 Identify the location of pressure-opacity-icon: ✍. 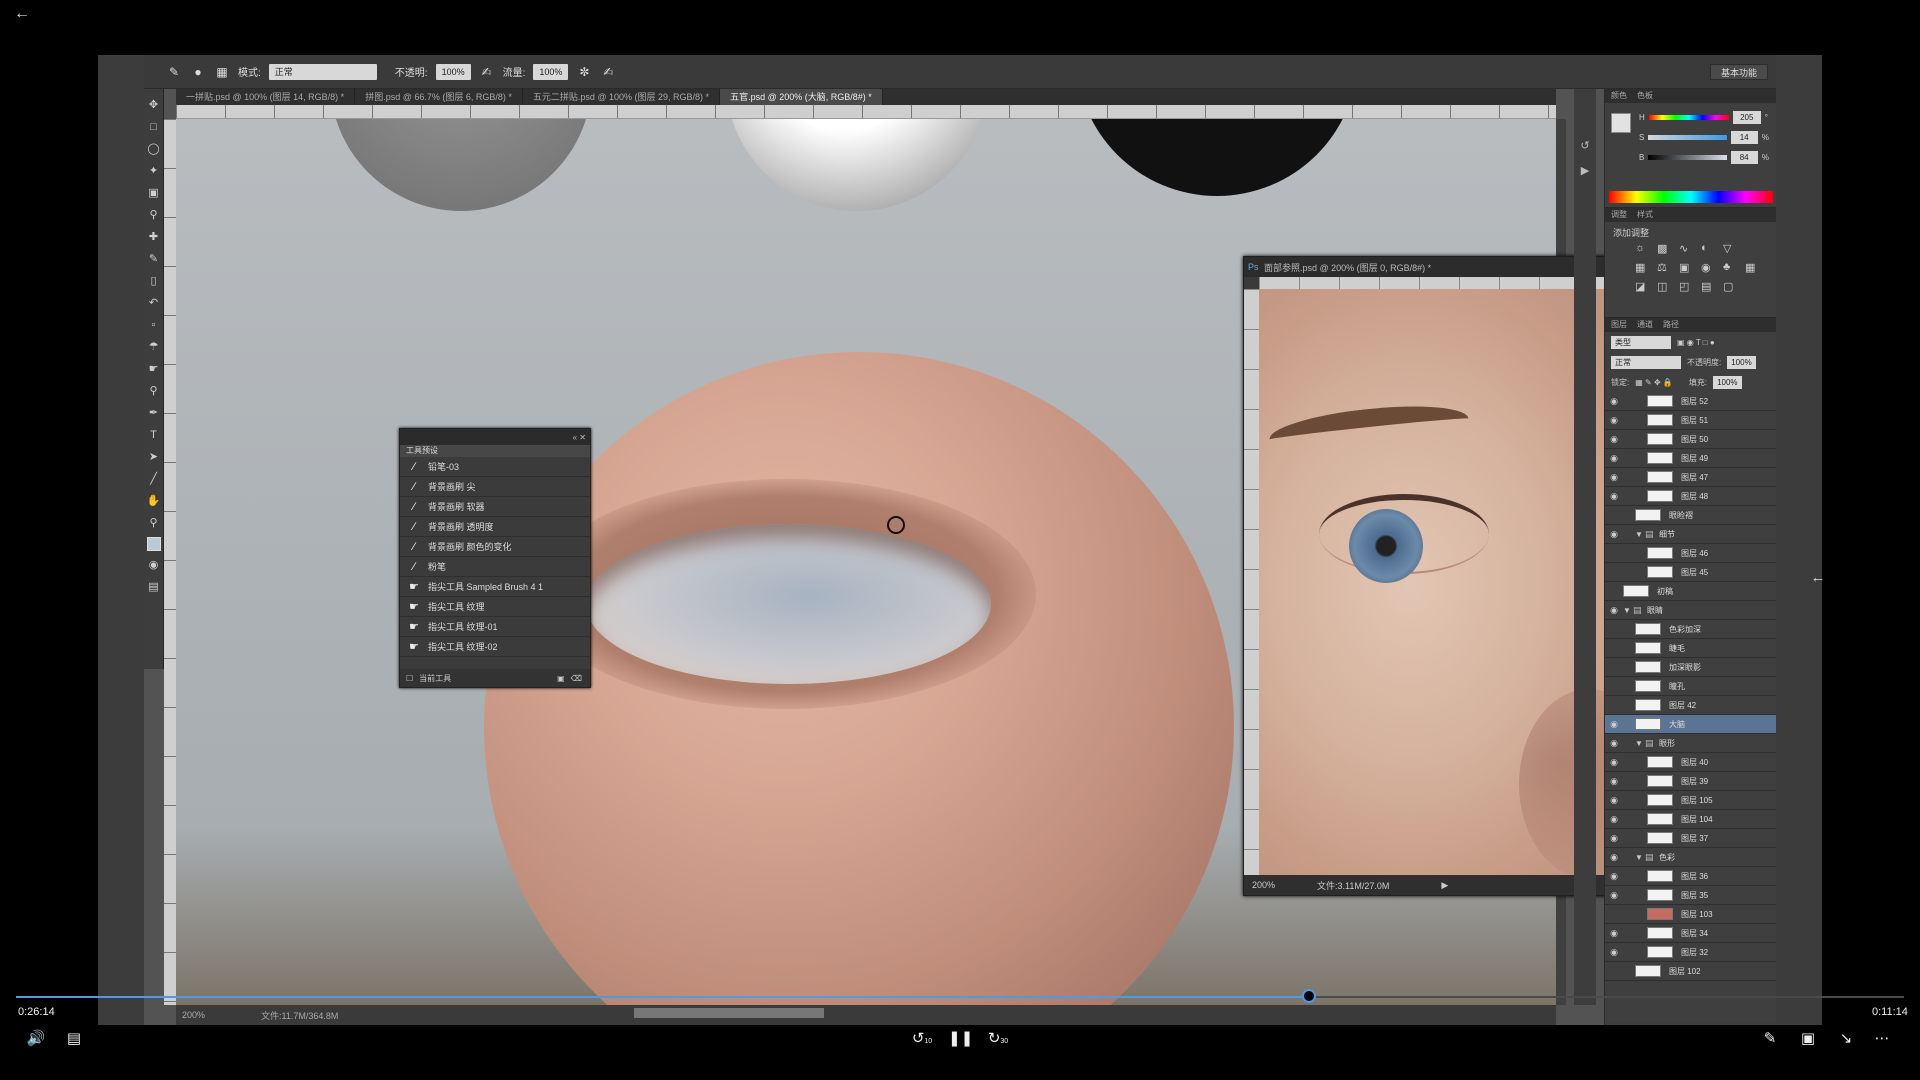
(487, 72).